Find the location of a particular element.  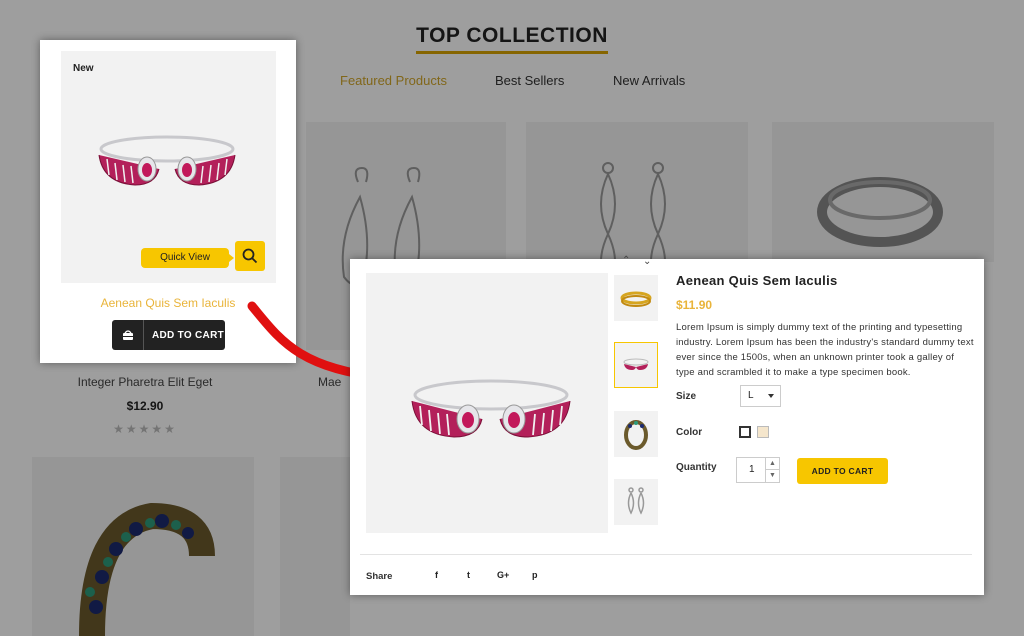

add-to-cart-button: ADD TO CART is located at coordinates (168, 335).